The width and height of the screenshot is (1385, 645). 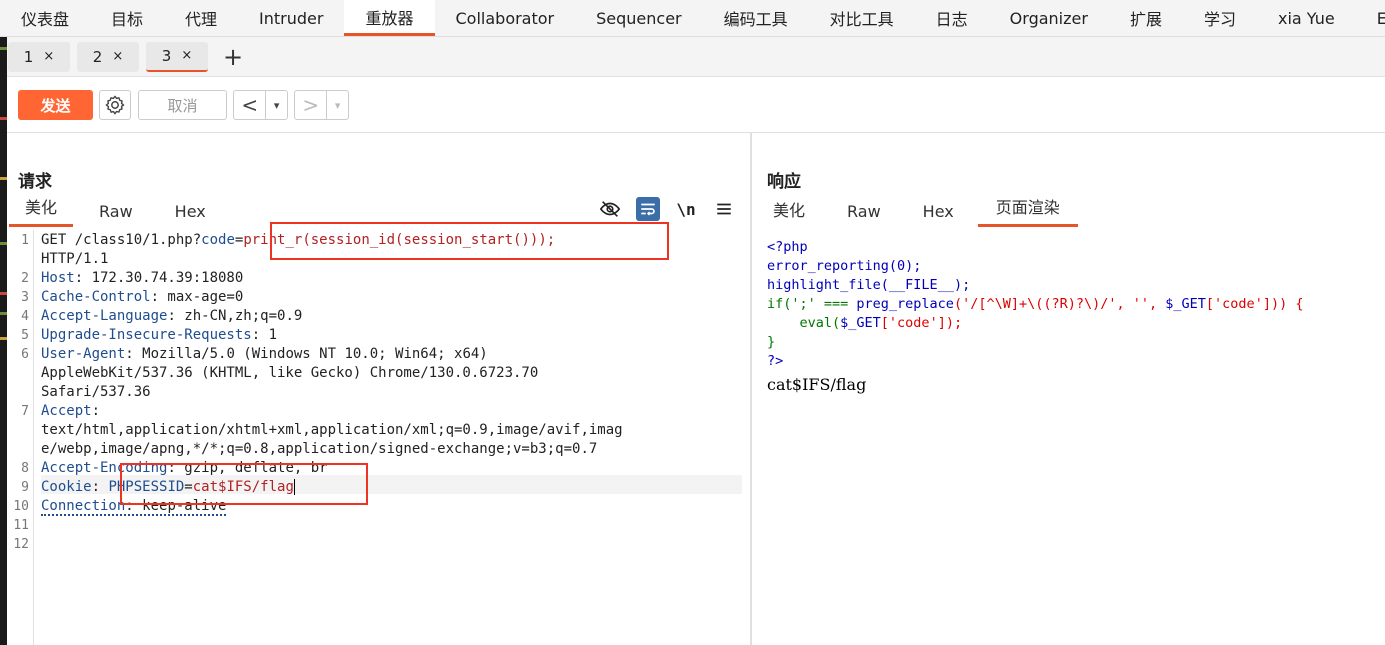 What do you see at coordinates (610, 209) in the screenshot?
I see `eye-slash-icon` at bounding box center [610, 209].